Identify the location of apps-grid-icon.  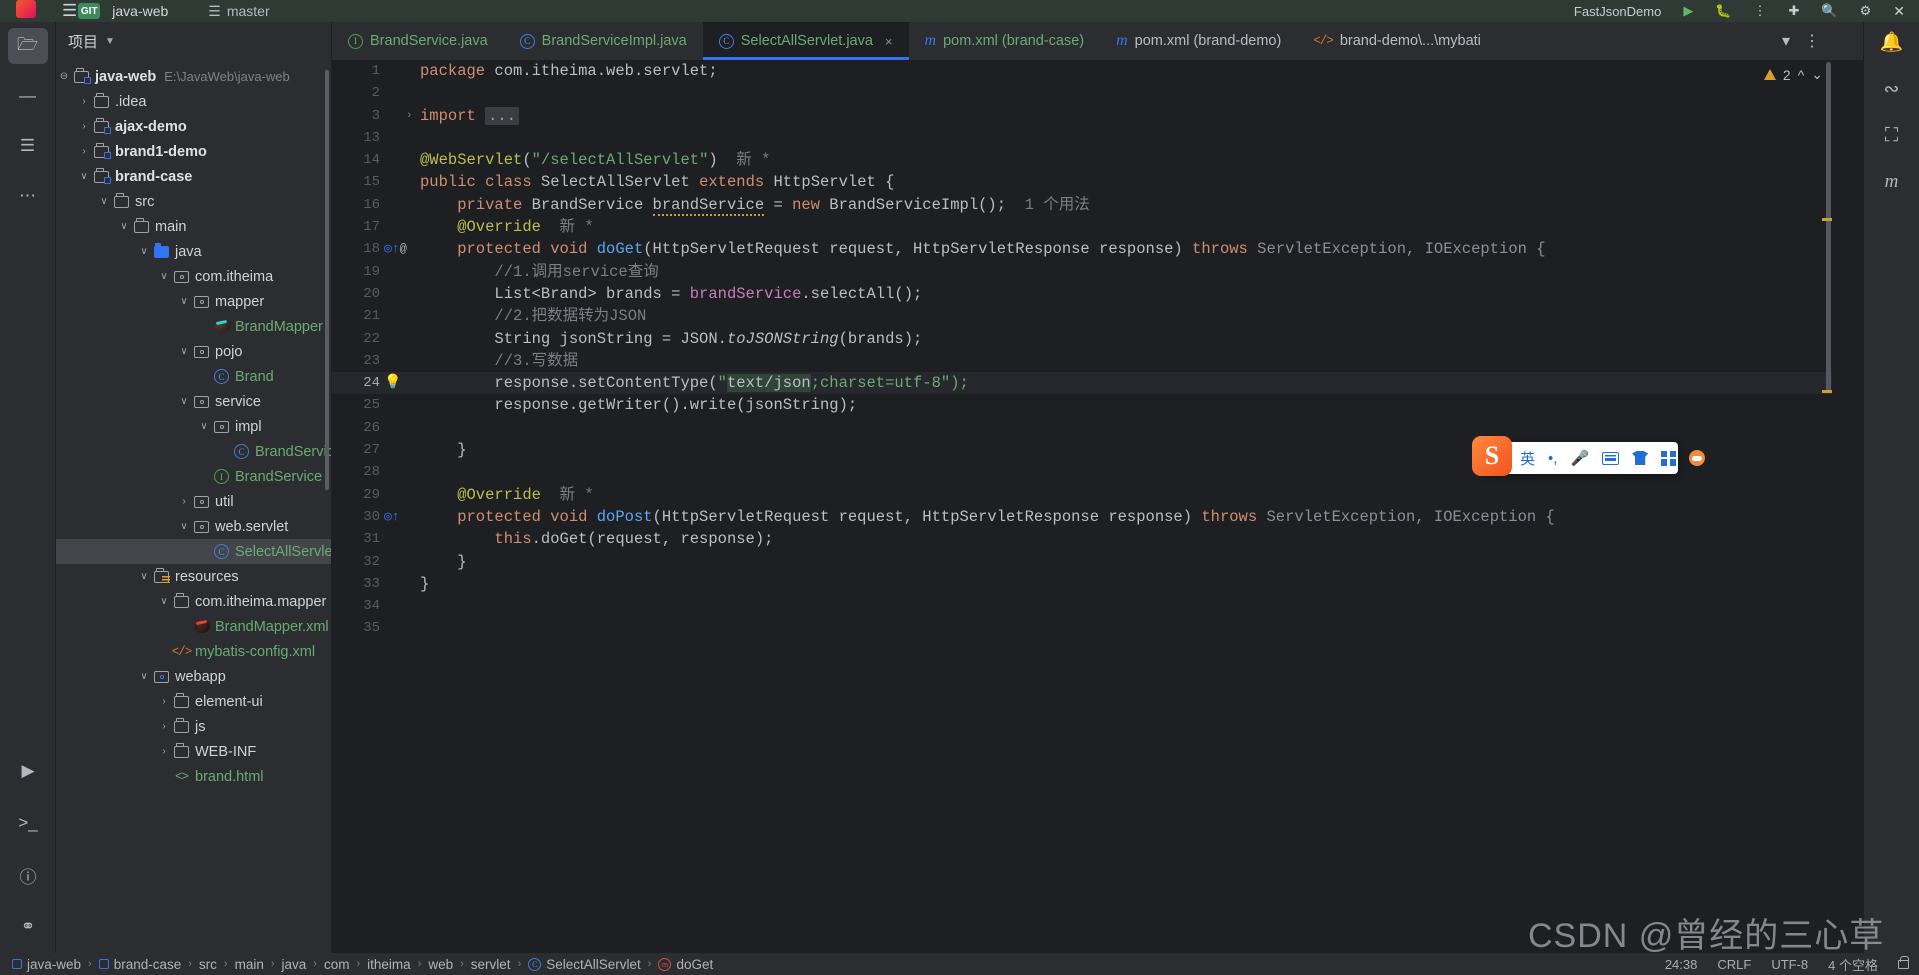
(1669, 458).